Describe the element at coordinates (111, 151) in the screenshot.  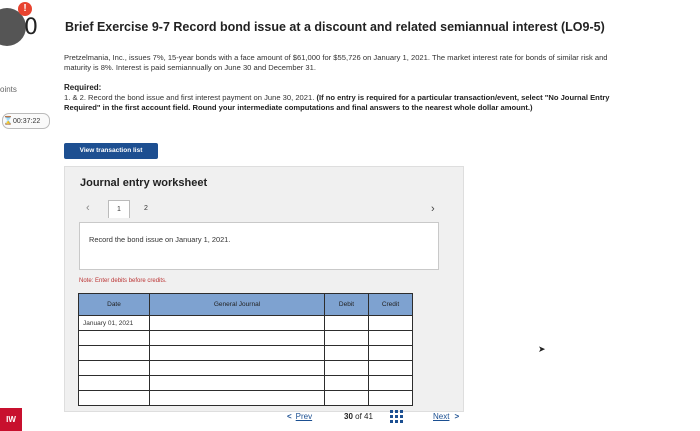
I see `view-transaction-list-button: View transaction list` at that location.